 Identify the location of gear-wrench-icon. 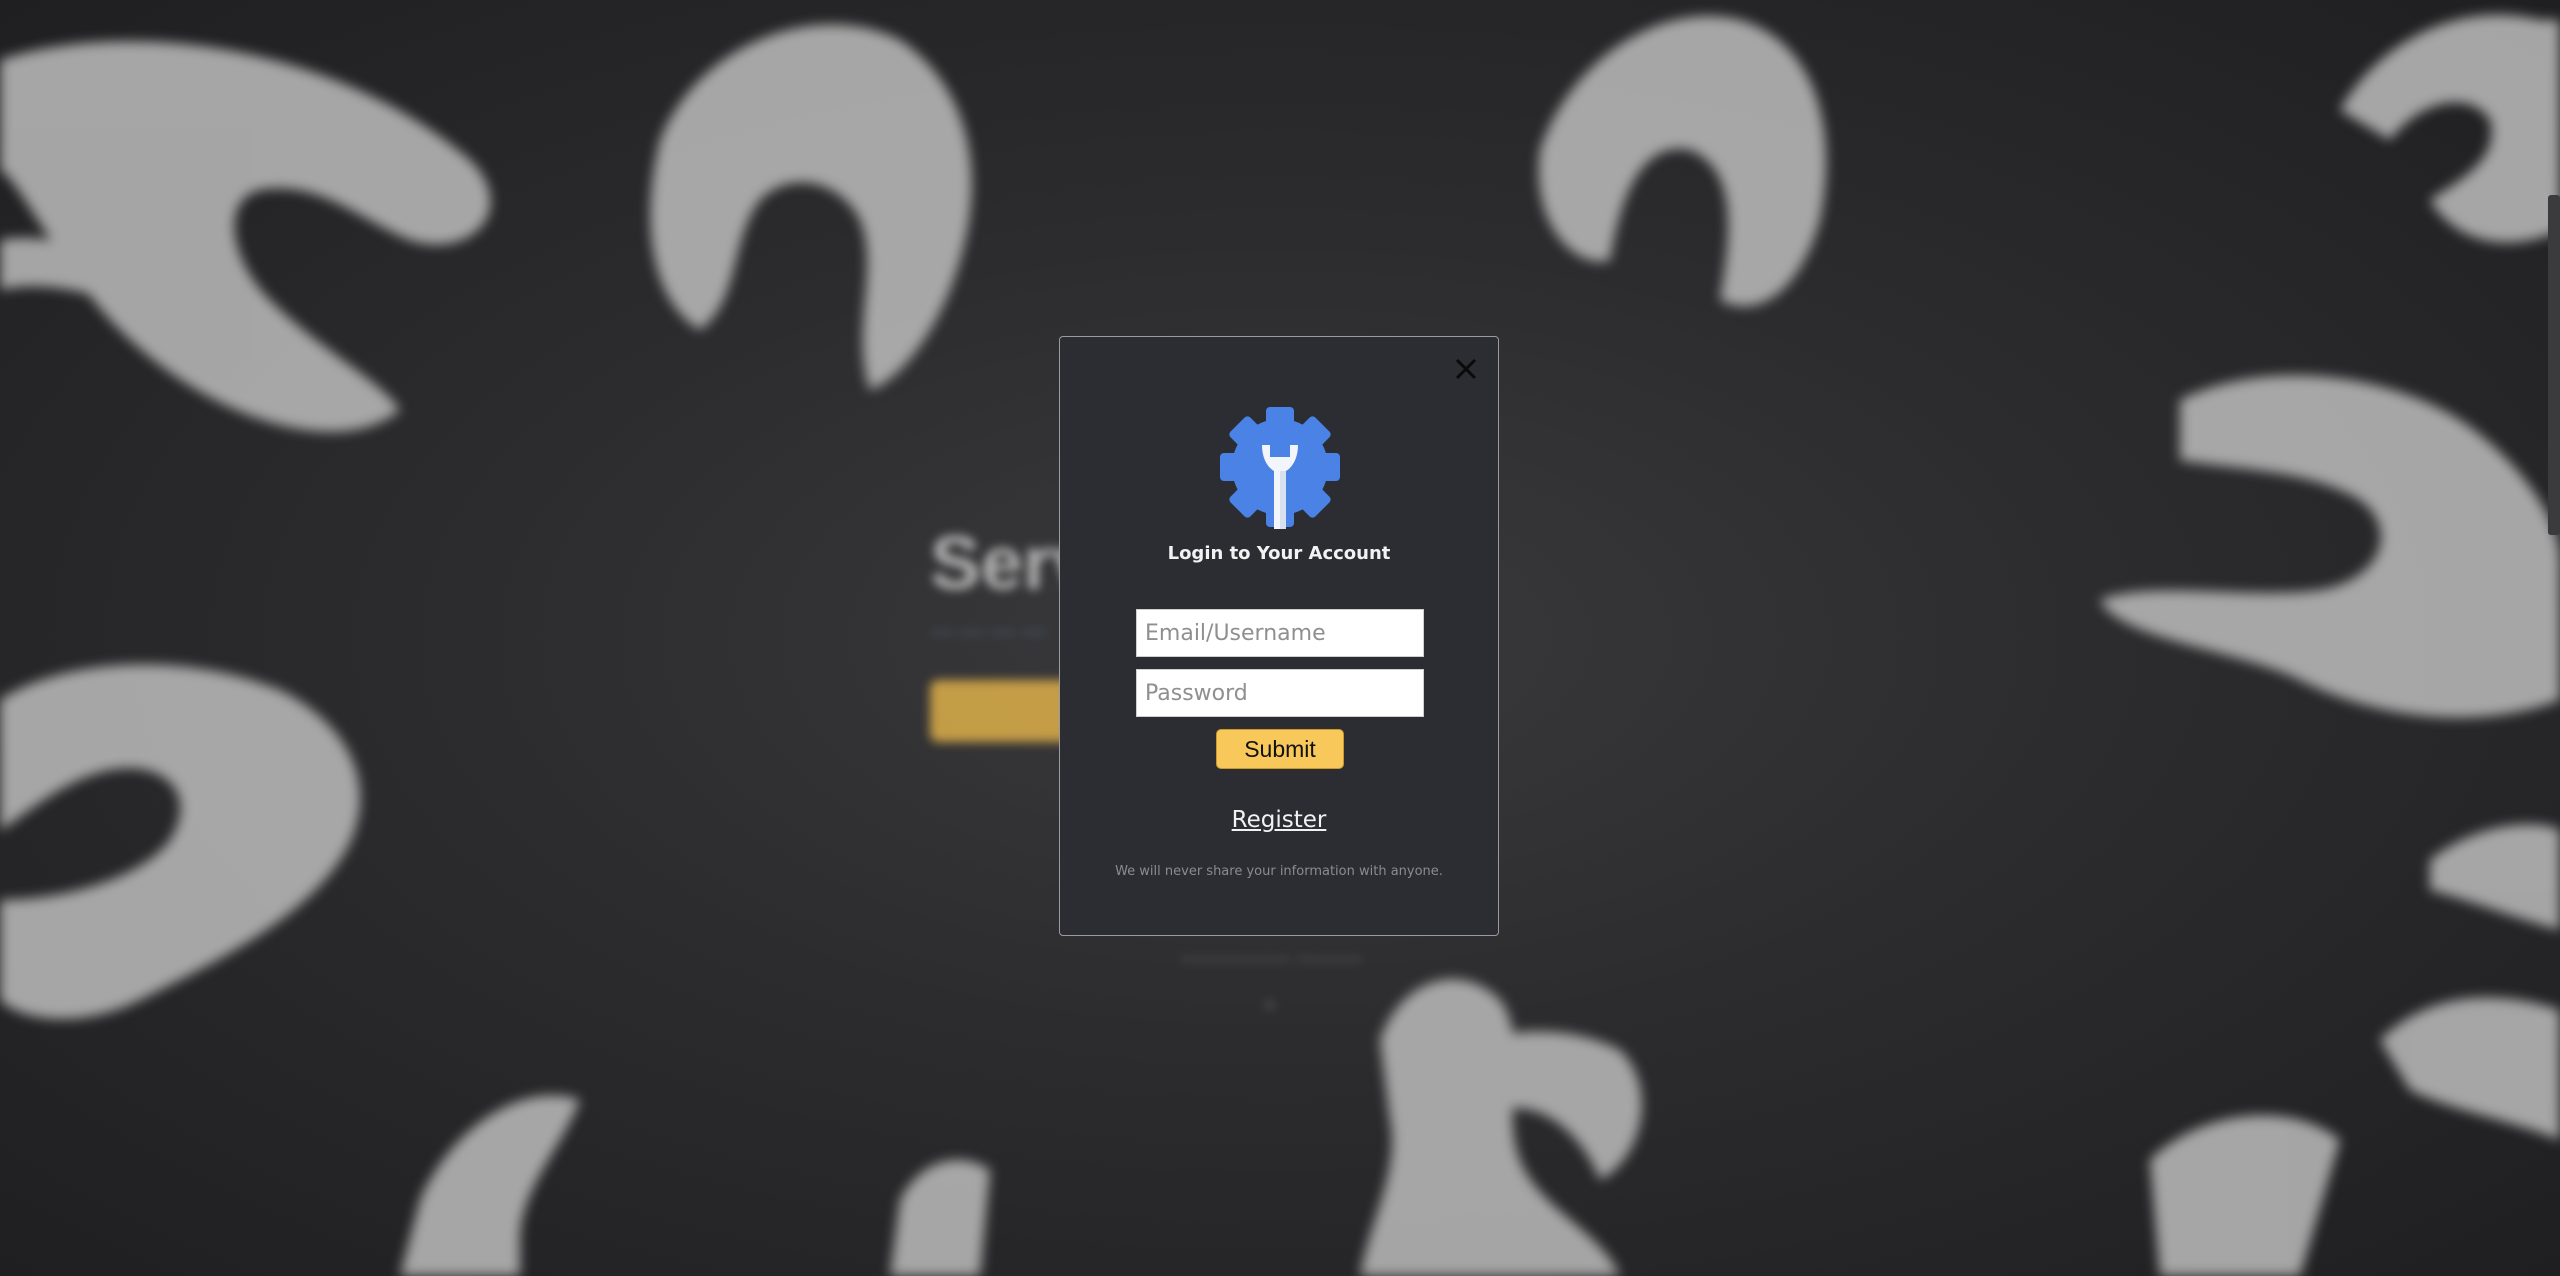
(1280, 467).